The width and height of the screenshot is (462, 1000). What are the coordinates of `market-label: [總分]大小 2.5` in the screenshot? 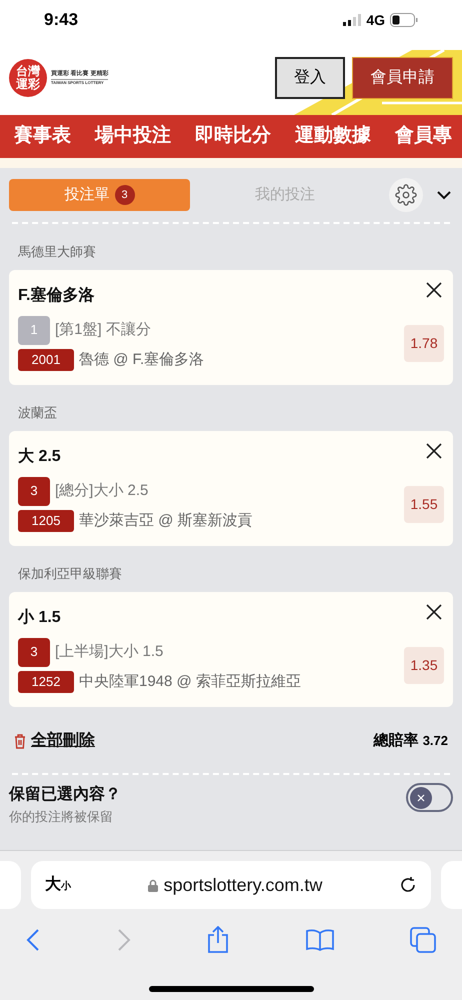 It's located at (101, 490).